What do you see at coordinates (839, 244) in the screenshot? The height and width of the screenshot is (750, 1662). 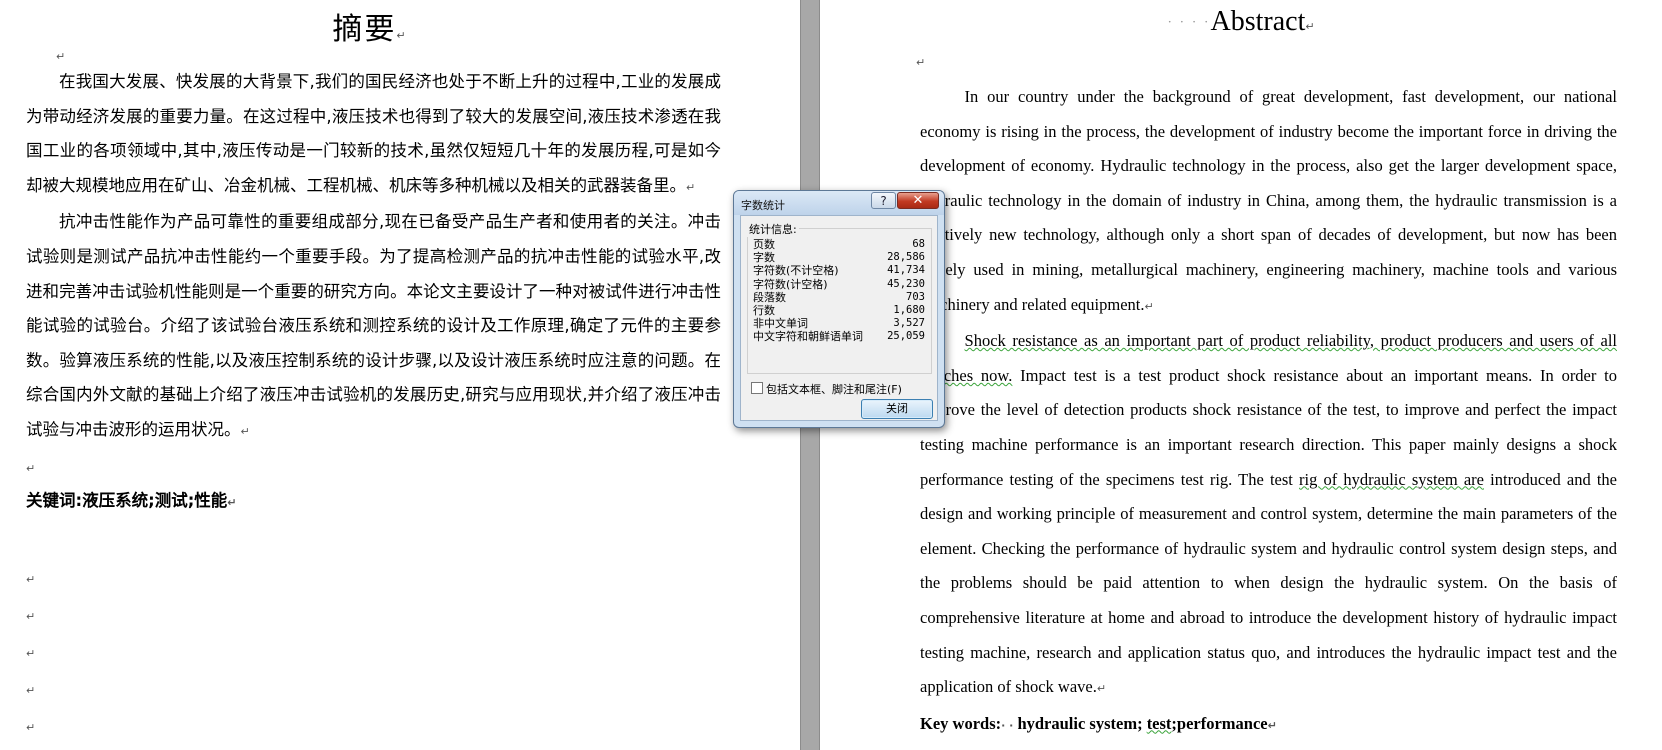 I see `stat-row: 页数 68` at bounding box center [839, 244].